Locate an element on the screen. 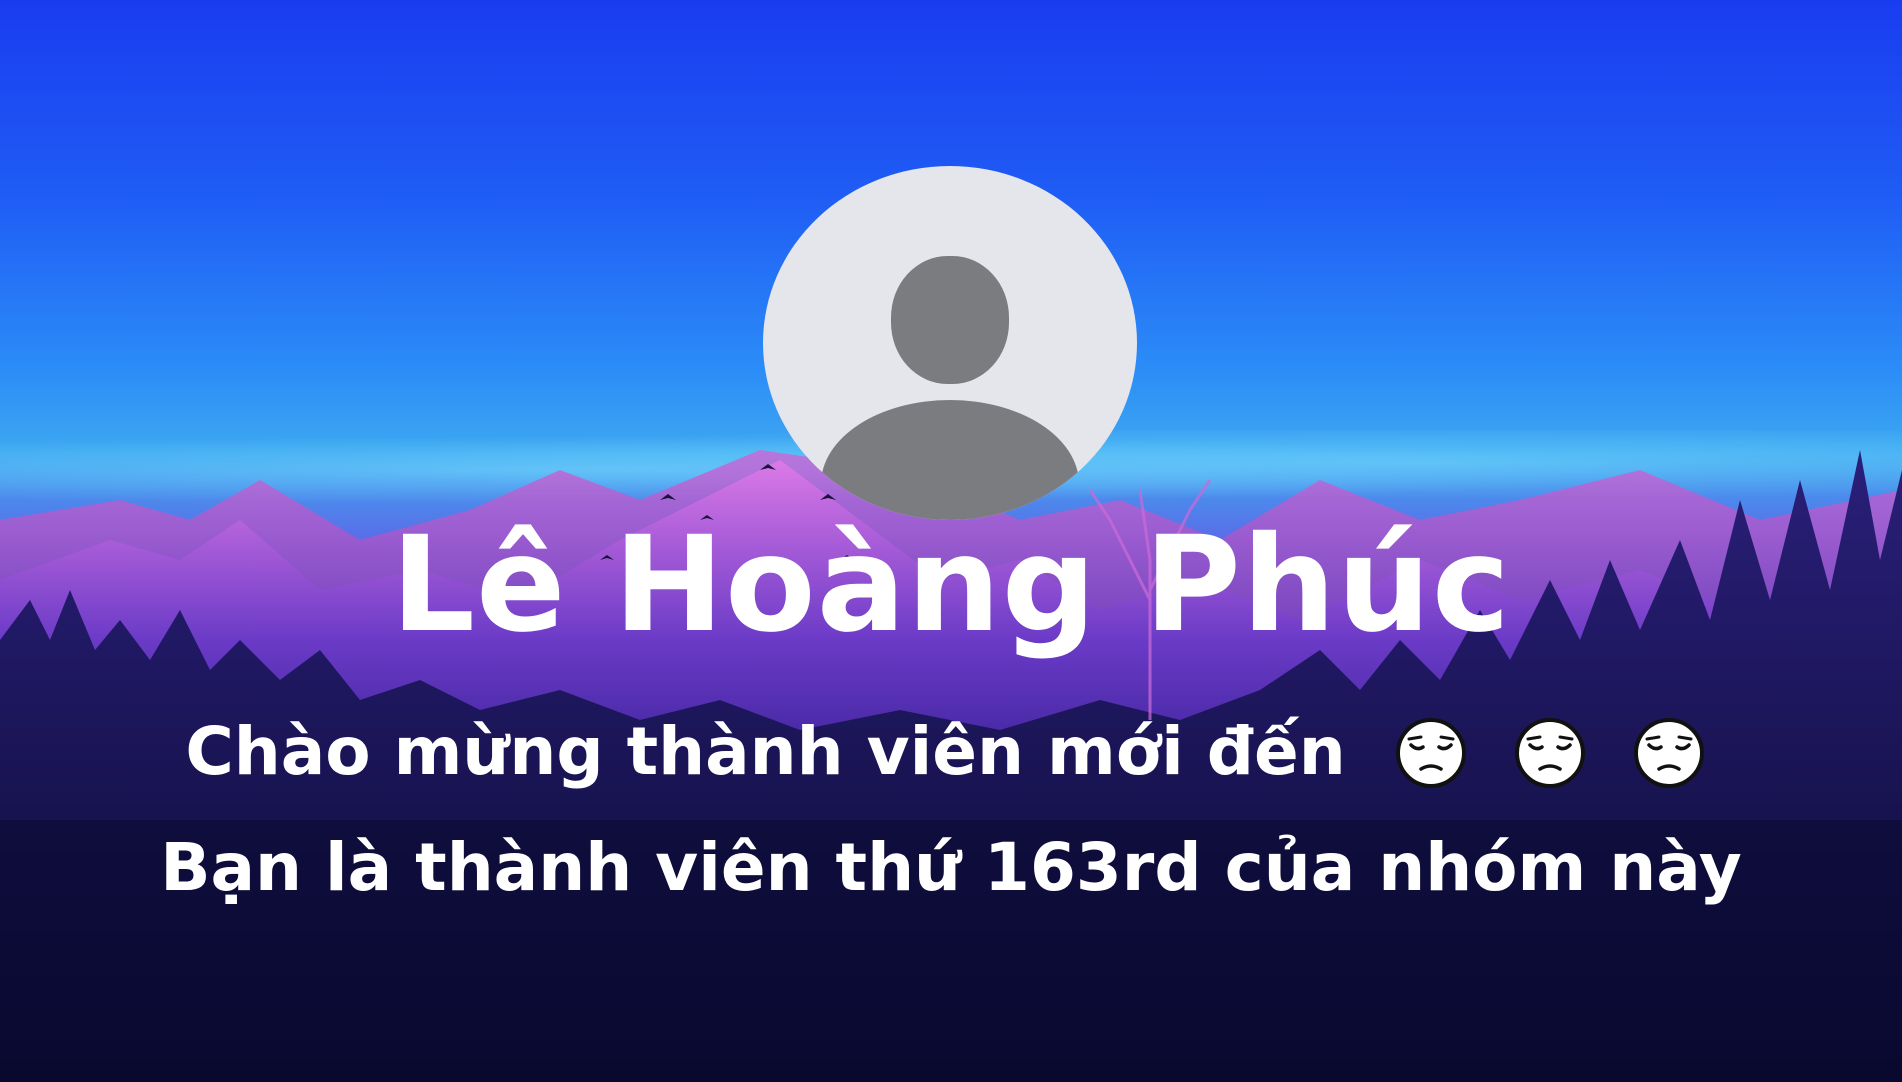 The image size is (1902, 1082). emoji-row is located at coordinates (1550, 756).